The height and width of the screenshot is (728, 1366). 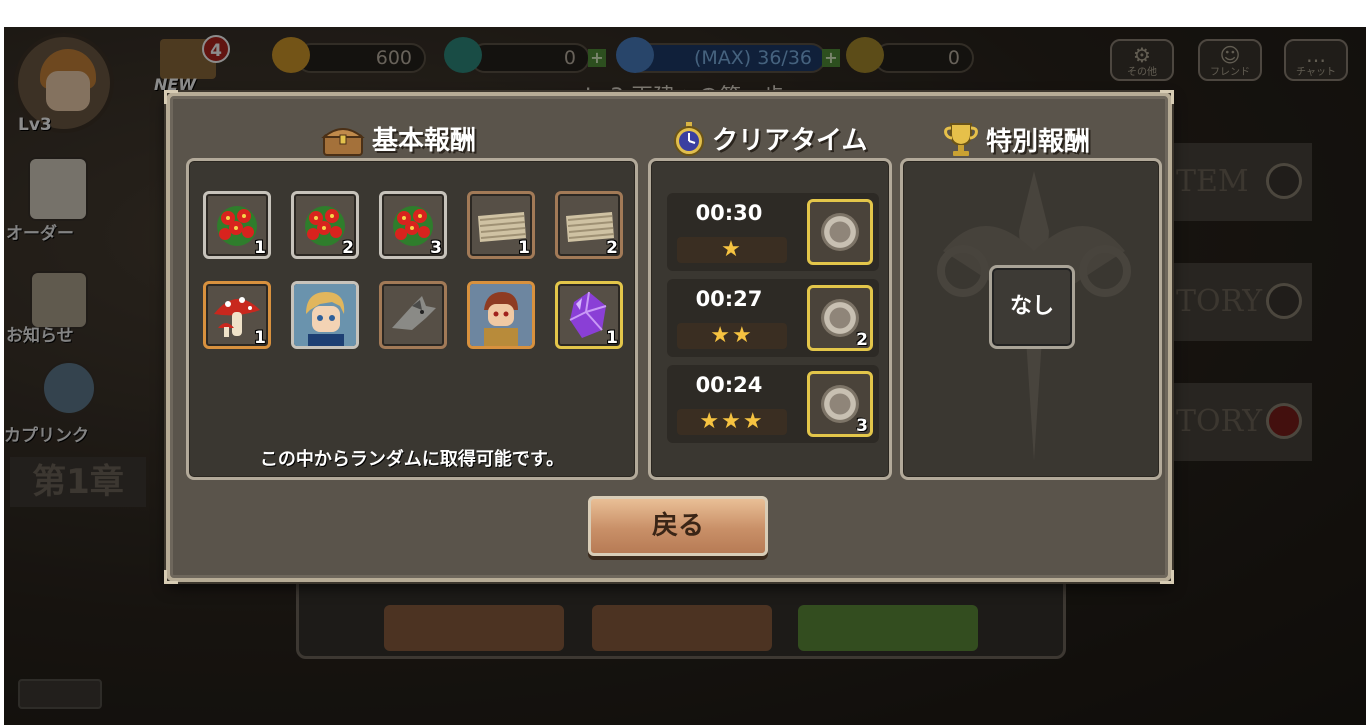 What do you see at coordinates (773, 318) in the screenshot?
I see `clear-time-row-2: 00:27 ★★ 2` at bounding box center [773, 318].